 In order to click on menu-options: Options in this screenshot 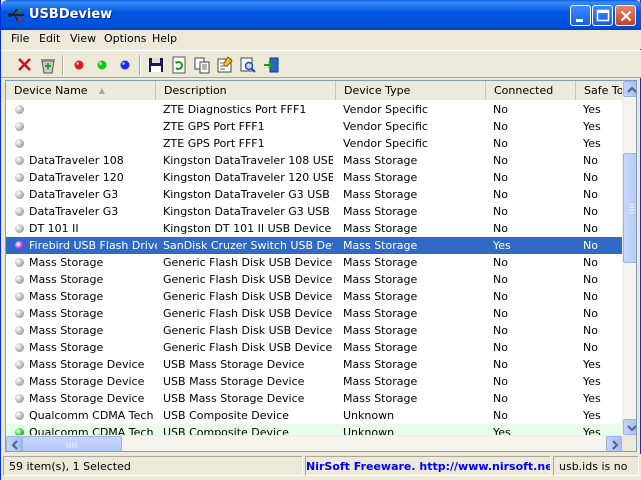, I will do `click(125, 38)`.